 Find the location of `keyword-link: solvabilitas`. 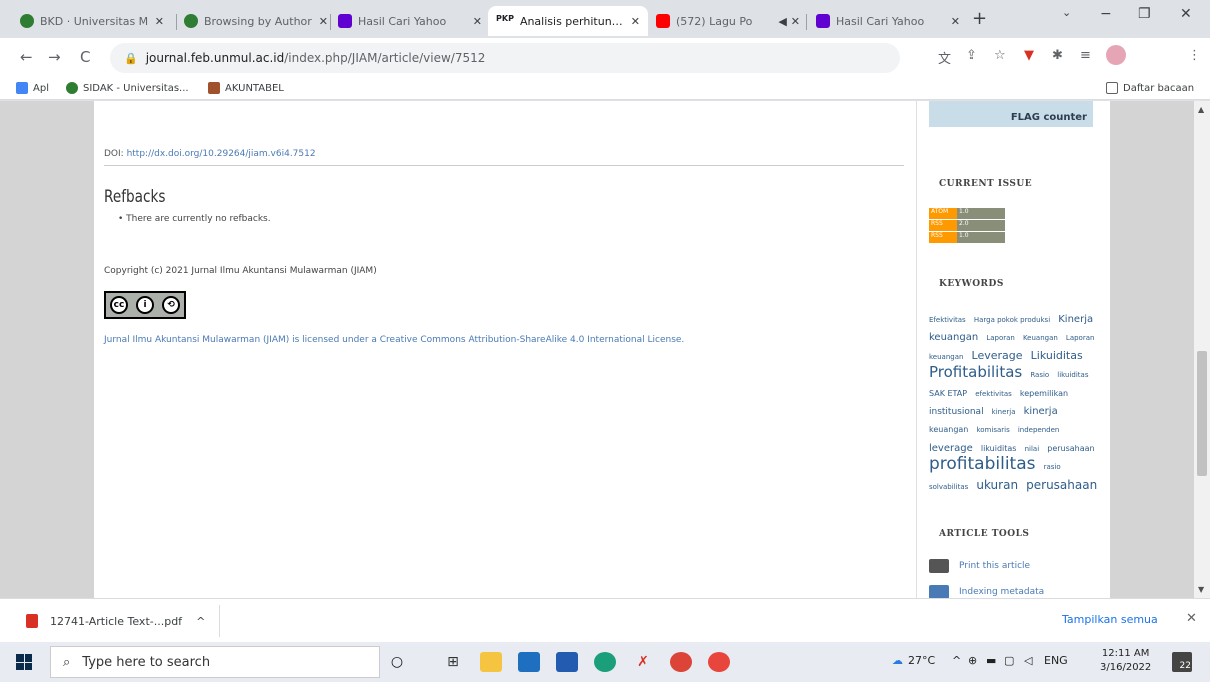

keyword-link: solvabilitas is located at coordinates (948, 487).